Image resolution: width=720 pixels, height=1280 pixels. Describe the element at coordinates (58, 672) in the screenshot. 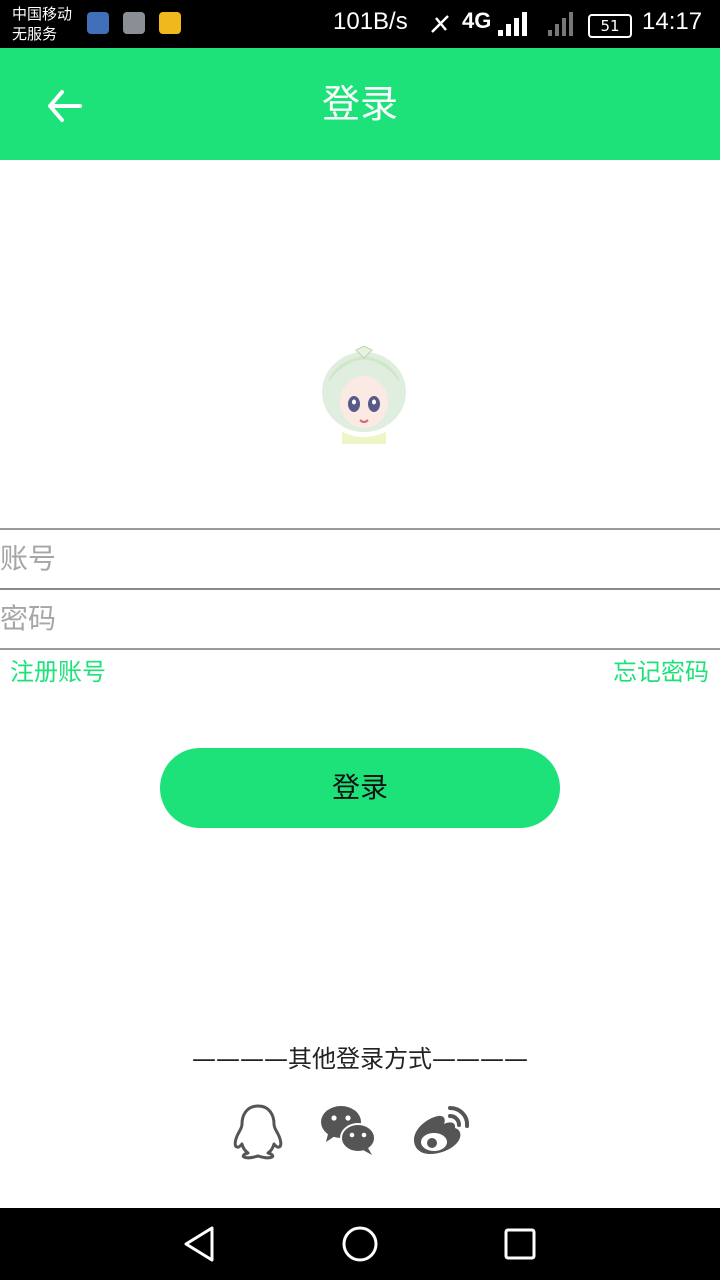

I see `register-link: 注册账号` at that location.